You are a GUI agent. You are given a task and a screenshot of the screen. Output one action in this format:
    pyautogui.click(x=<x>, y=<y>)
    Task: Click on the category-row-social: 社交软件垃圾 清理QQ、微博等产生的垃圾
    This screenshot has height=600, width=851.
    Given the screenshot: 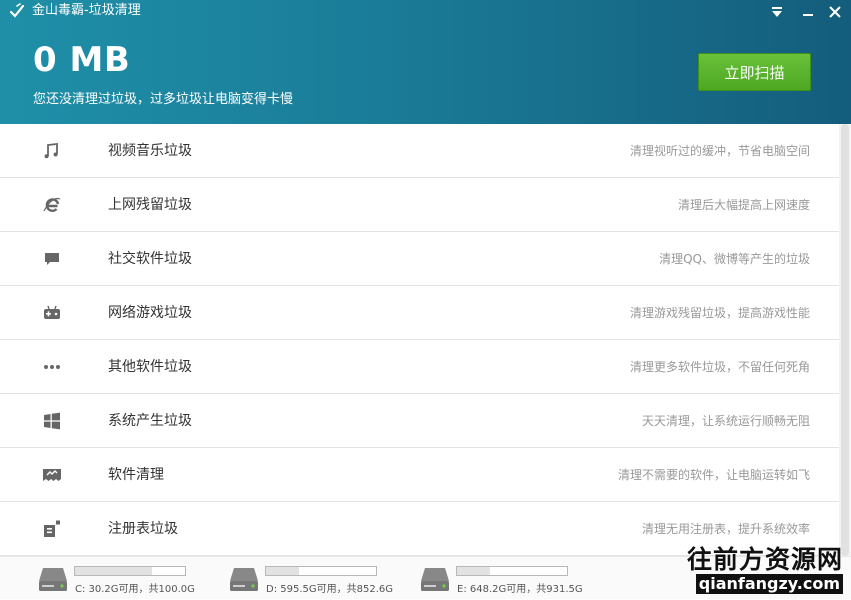 What is the action you would take?
    pyautogui.click(x=419, y=259)
    